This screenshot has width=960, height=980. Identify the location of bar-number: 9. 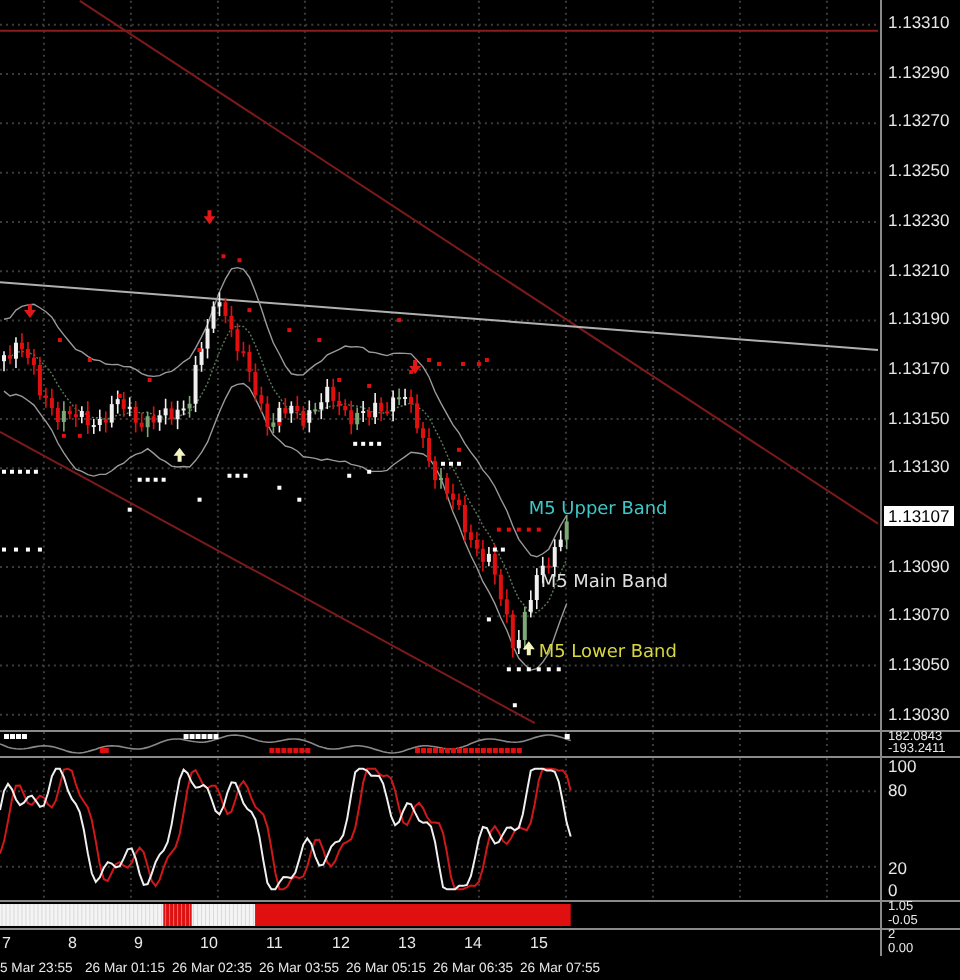
(138, 943).